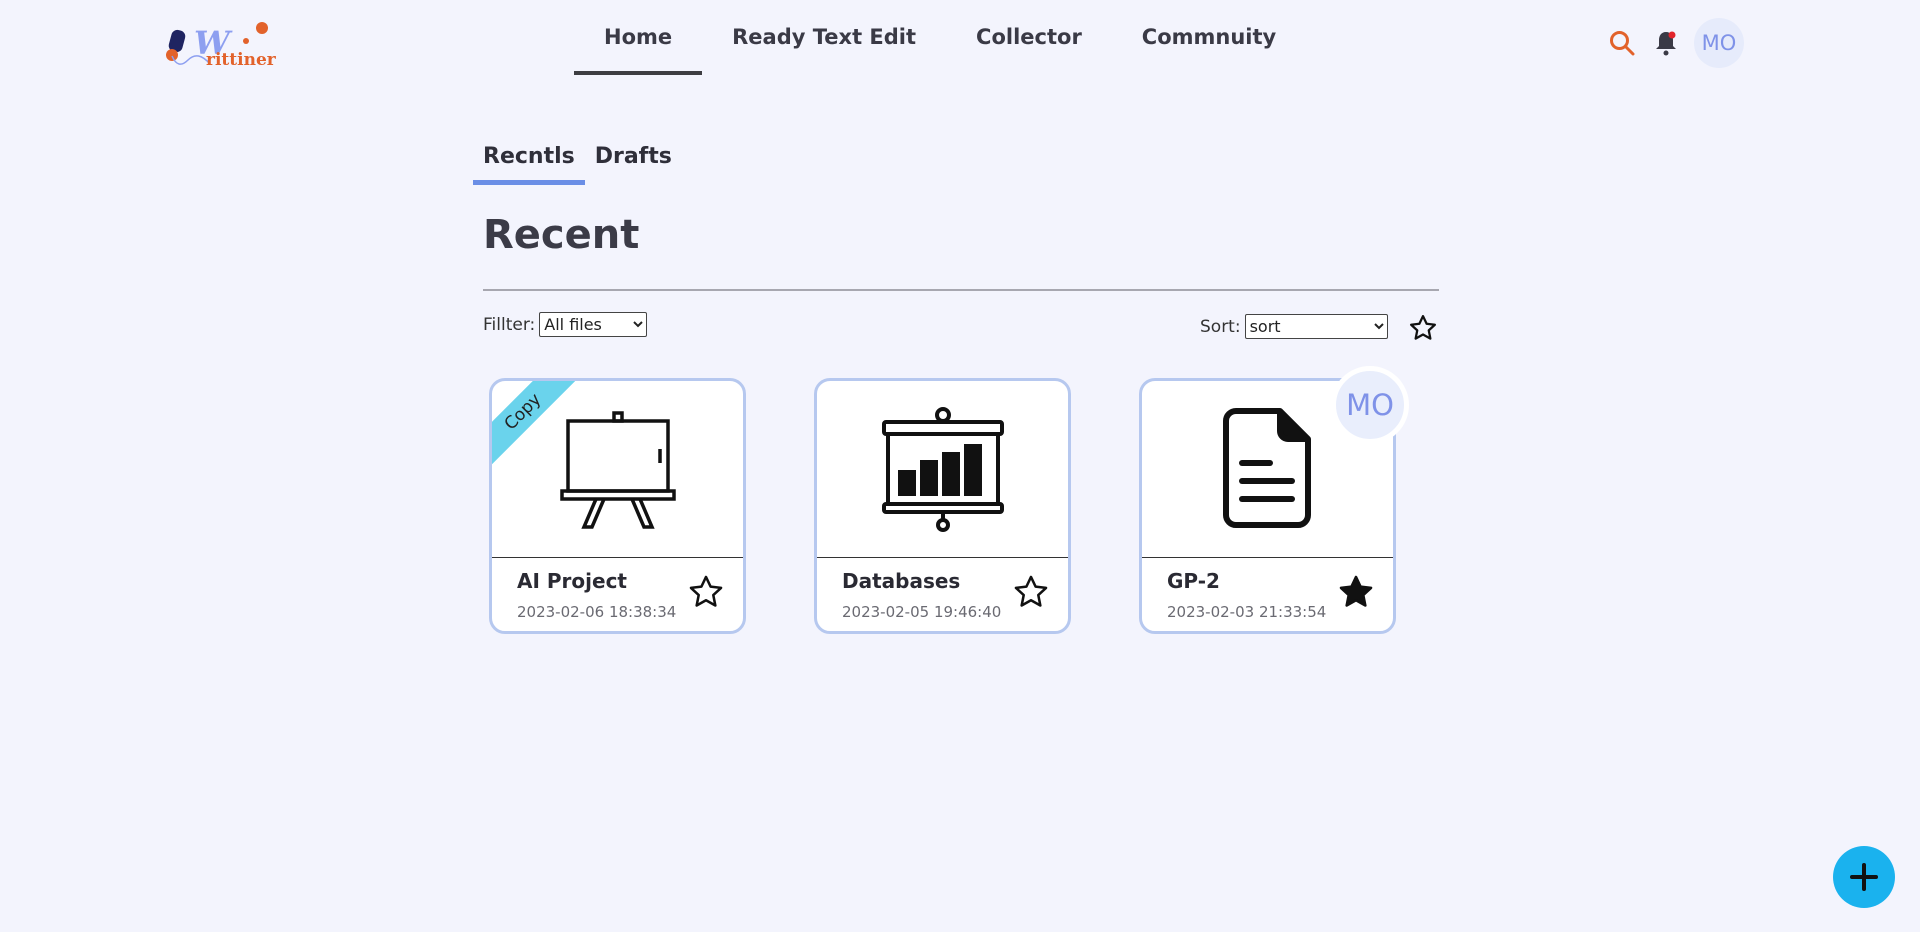 The image size is (1920, 932). What do you see at coordinates (961, 290) in the screenshot?
I see `divider` at bounding box center [961, 290].